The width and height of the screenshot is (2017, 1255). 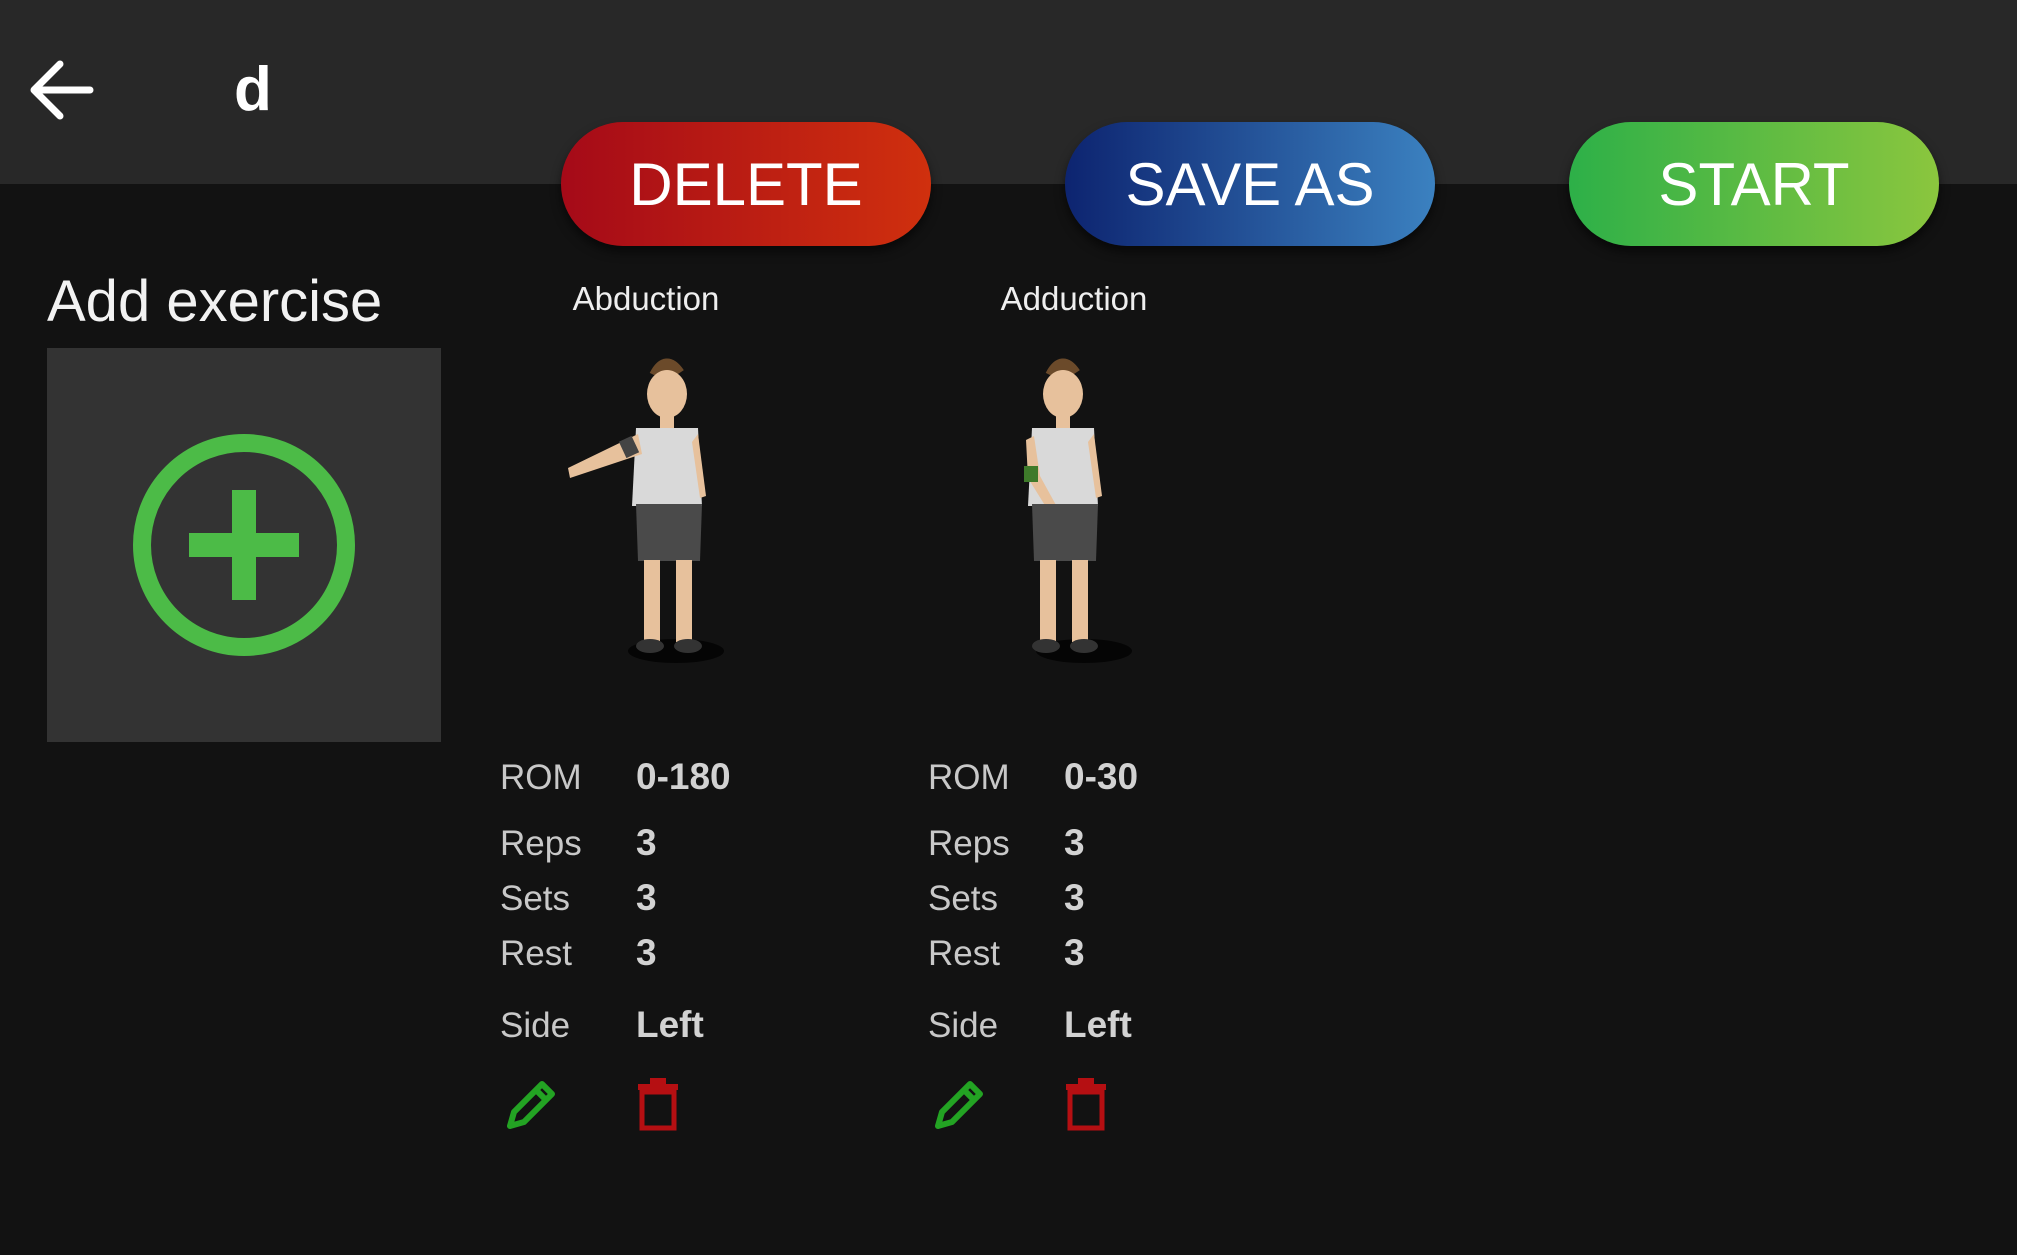 What do you see at coordinates (1250, 184) in the screenshot?
I see `save-as-button: SAVE AS` at bounding box center [1250, 184].